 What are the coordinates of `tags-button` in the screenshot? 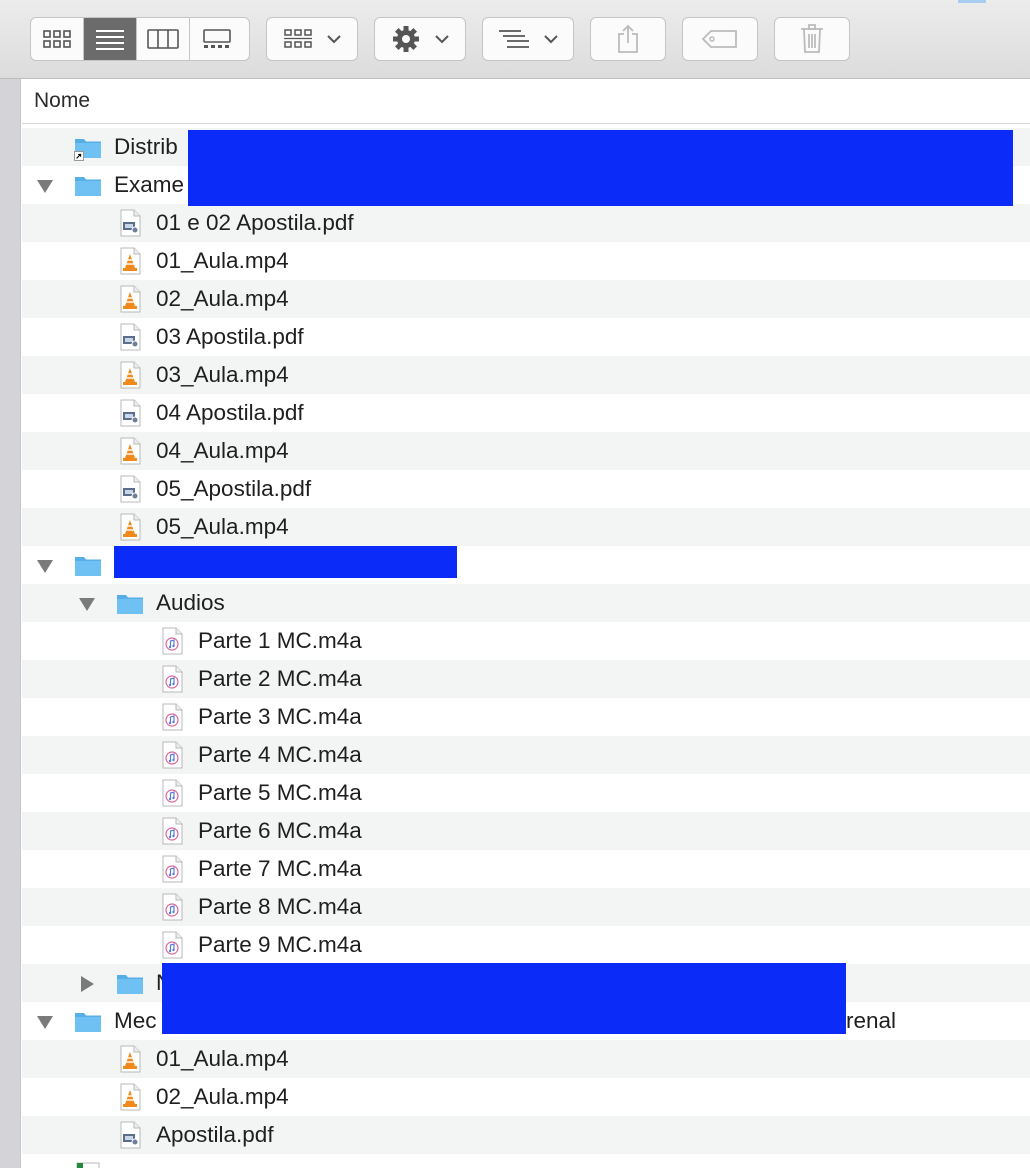 It's located at (720, 39).